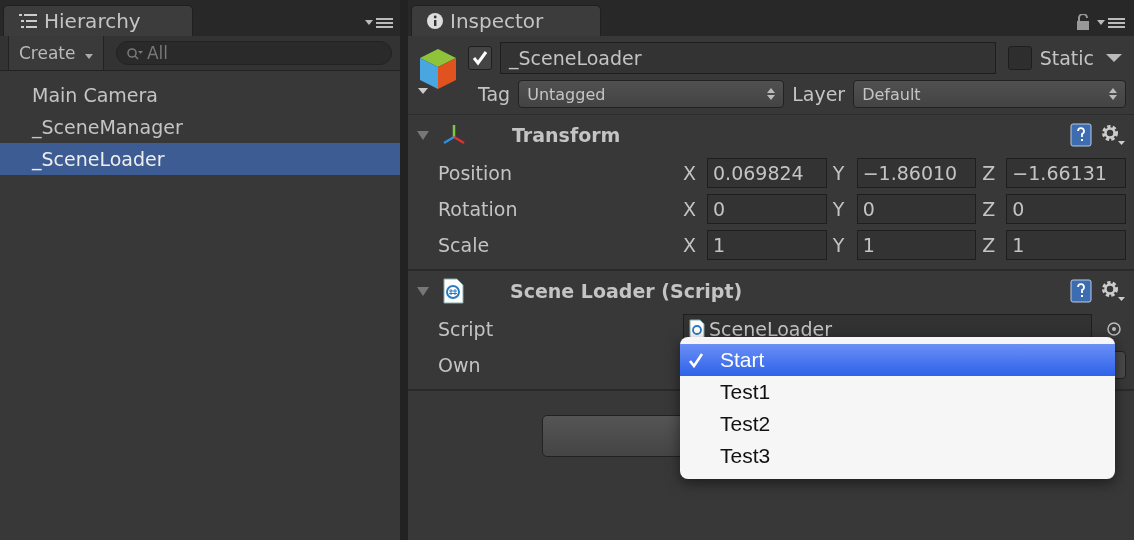  Describe the element at coordinates (897, 456) in the screenshot. I see `menu-option: Test3` at that location.